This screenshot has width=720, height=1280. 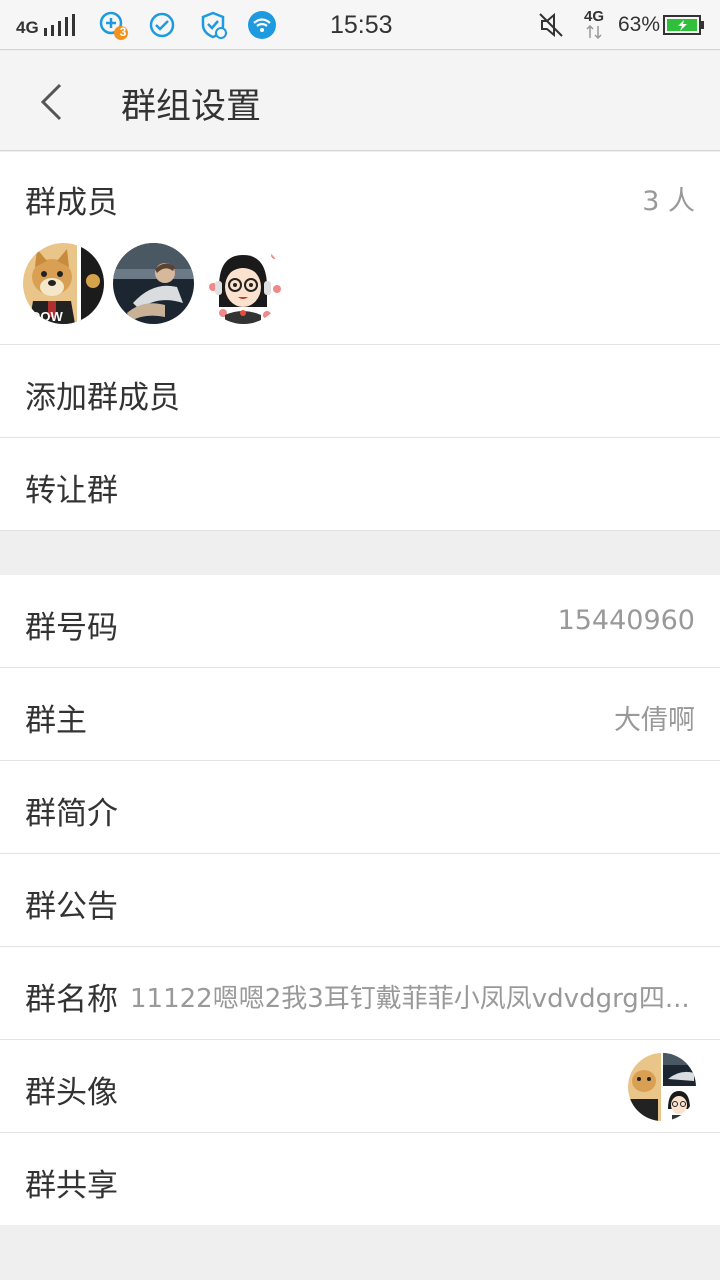 I want to click on group-intro-row: 群简介, so click(x=360, y=807).